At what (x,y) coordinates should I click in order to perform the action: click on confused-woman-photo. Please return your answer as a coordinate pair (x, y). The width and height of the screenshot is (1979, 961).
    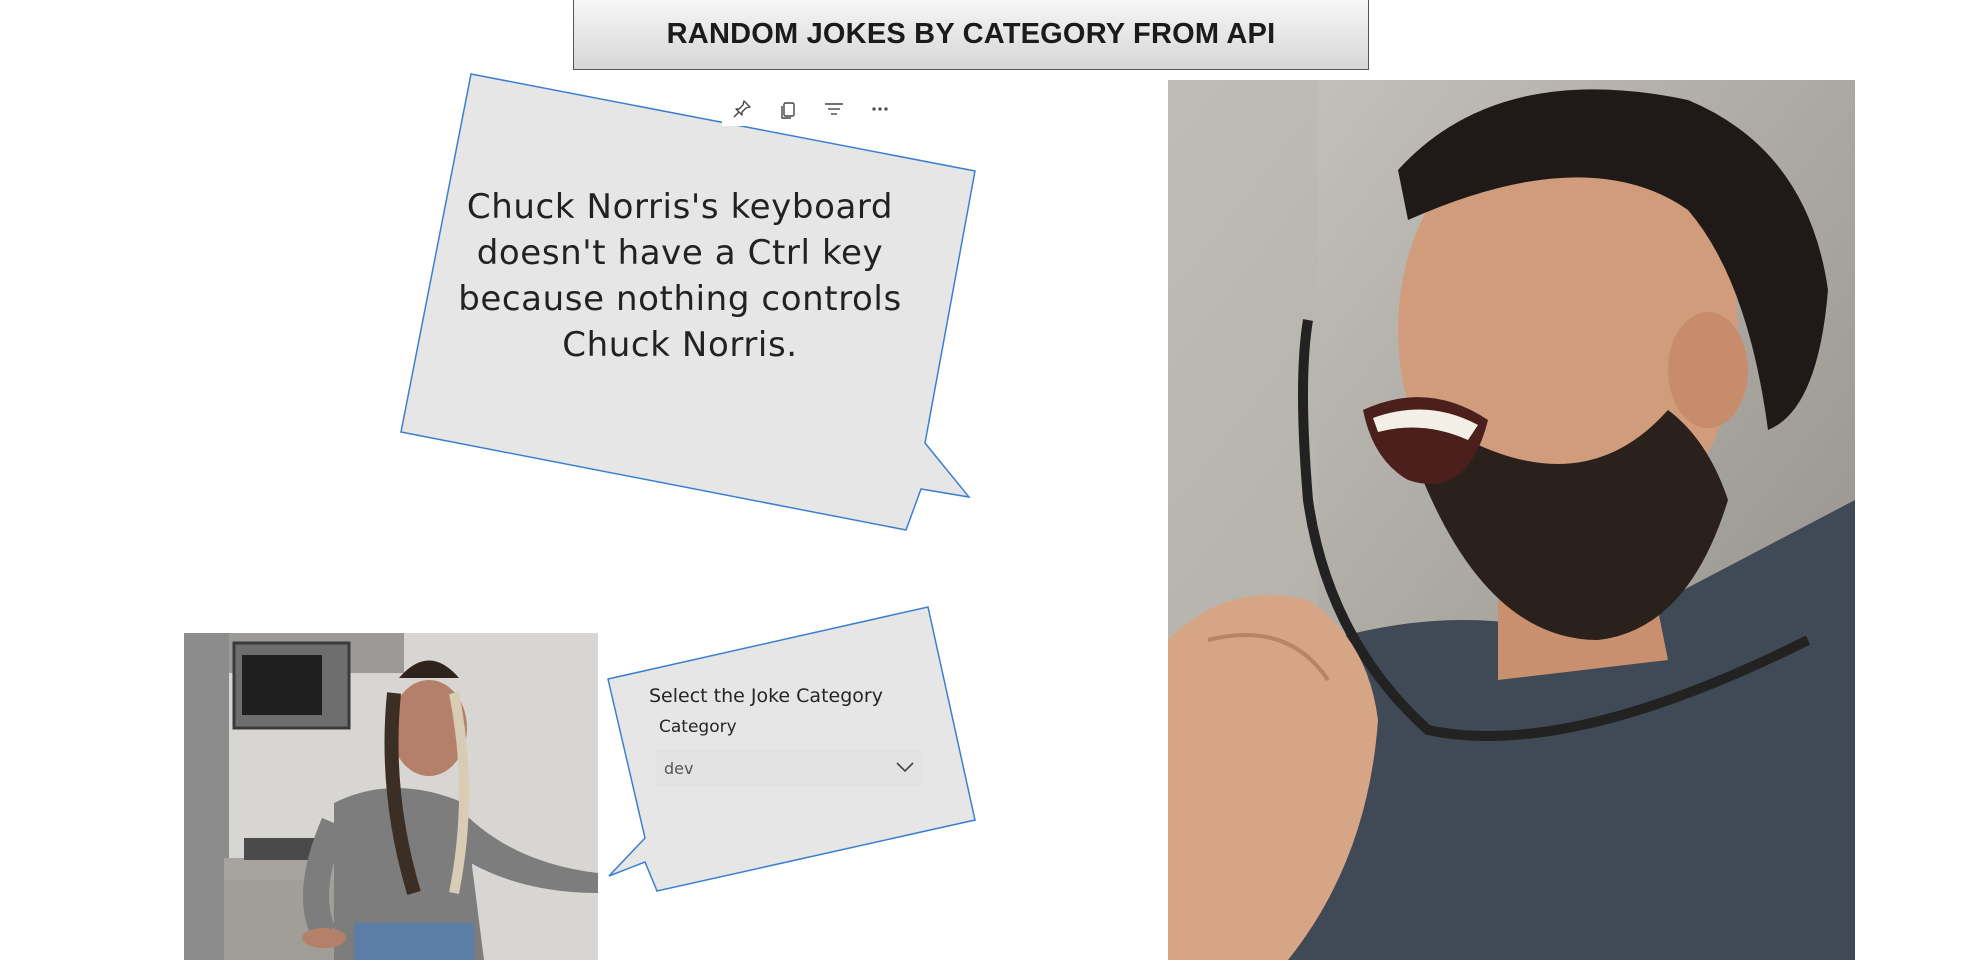
    Looking at the image, I should click on (391, 796).